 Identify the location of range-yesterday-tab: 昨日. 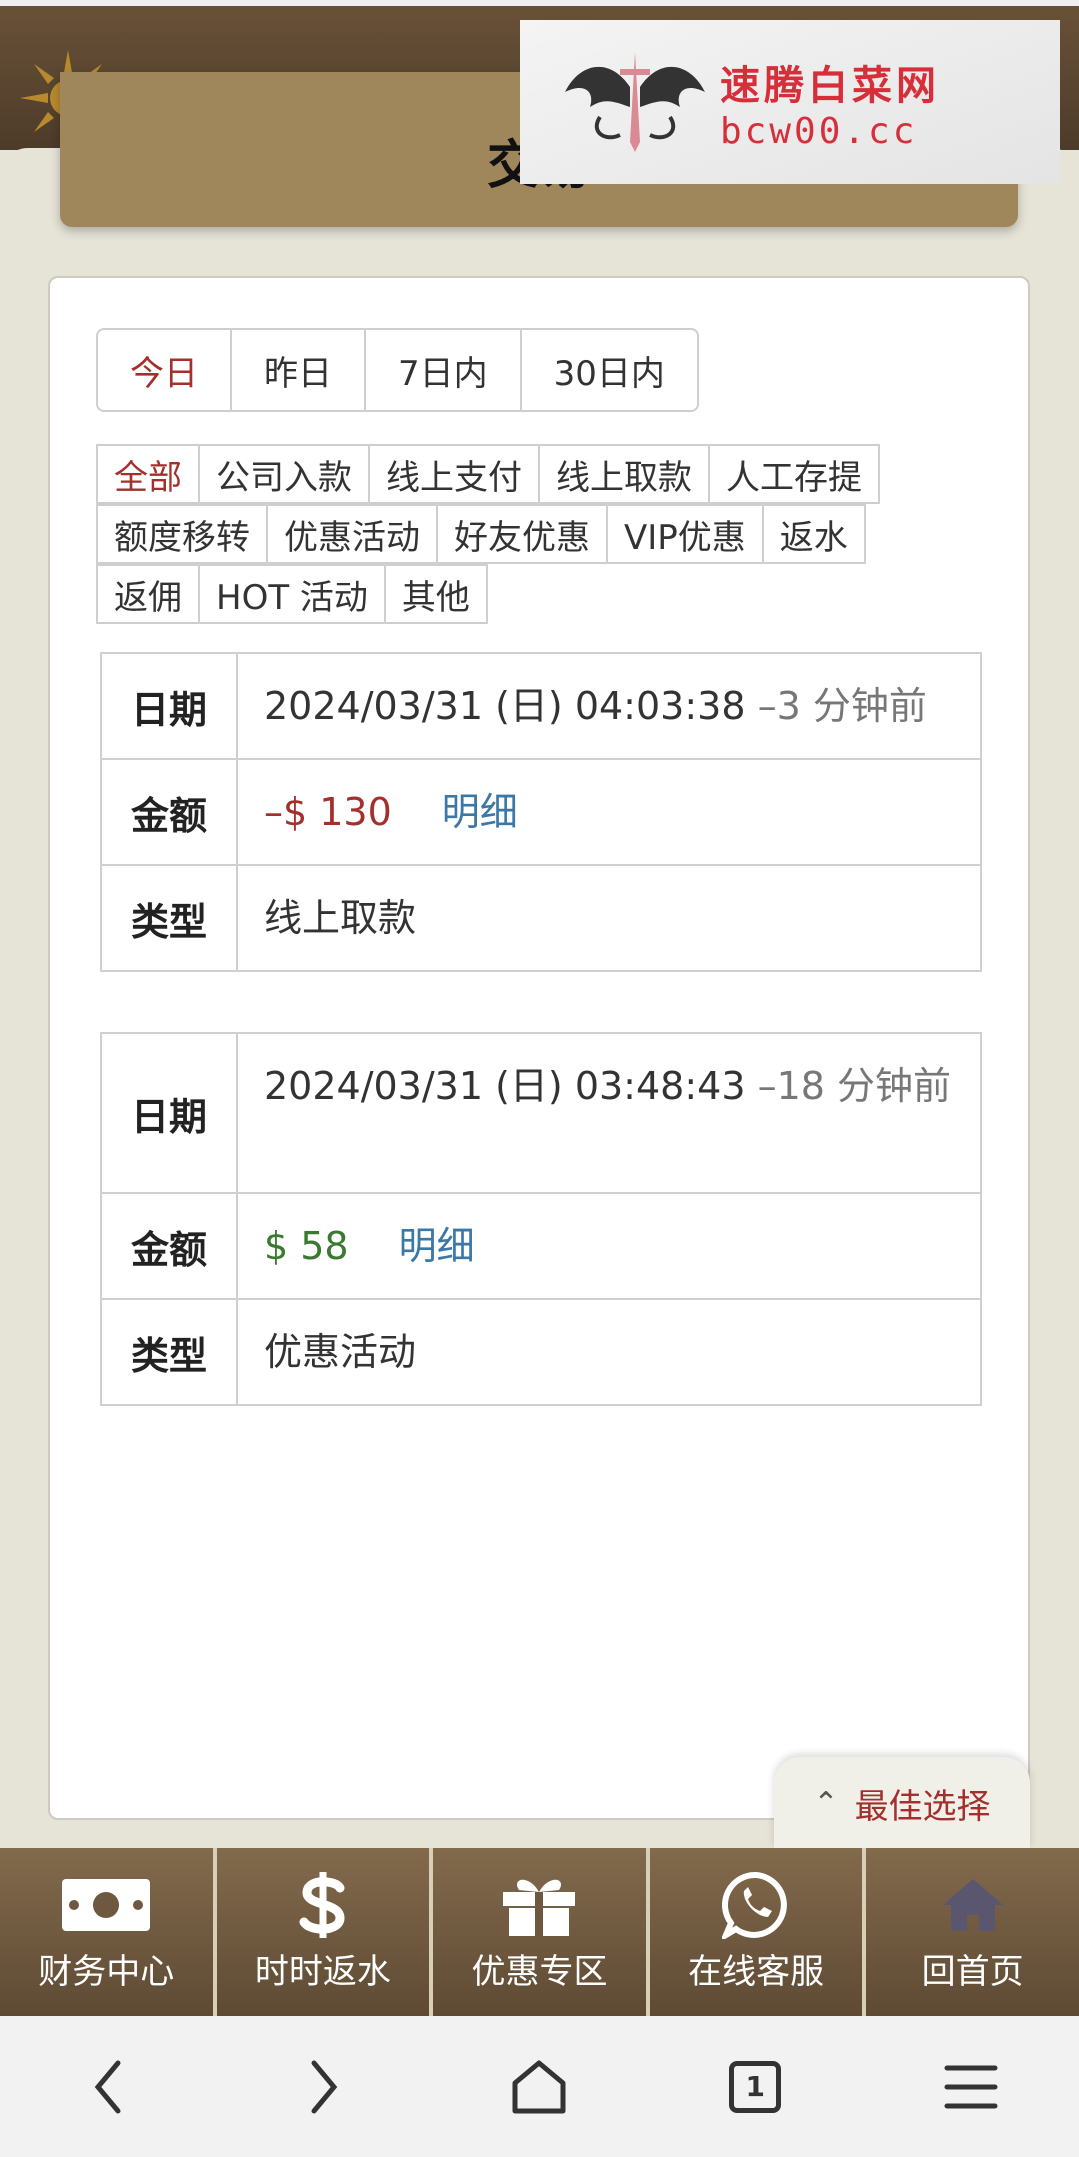
(299, 370).